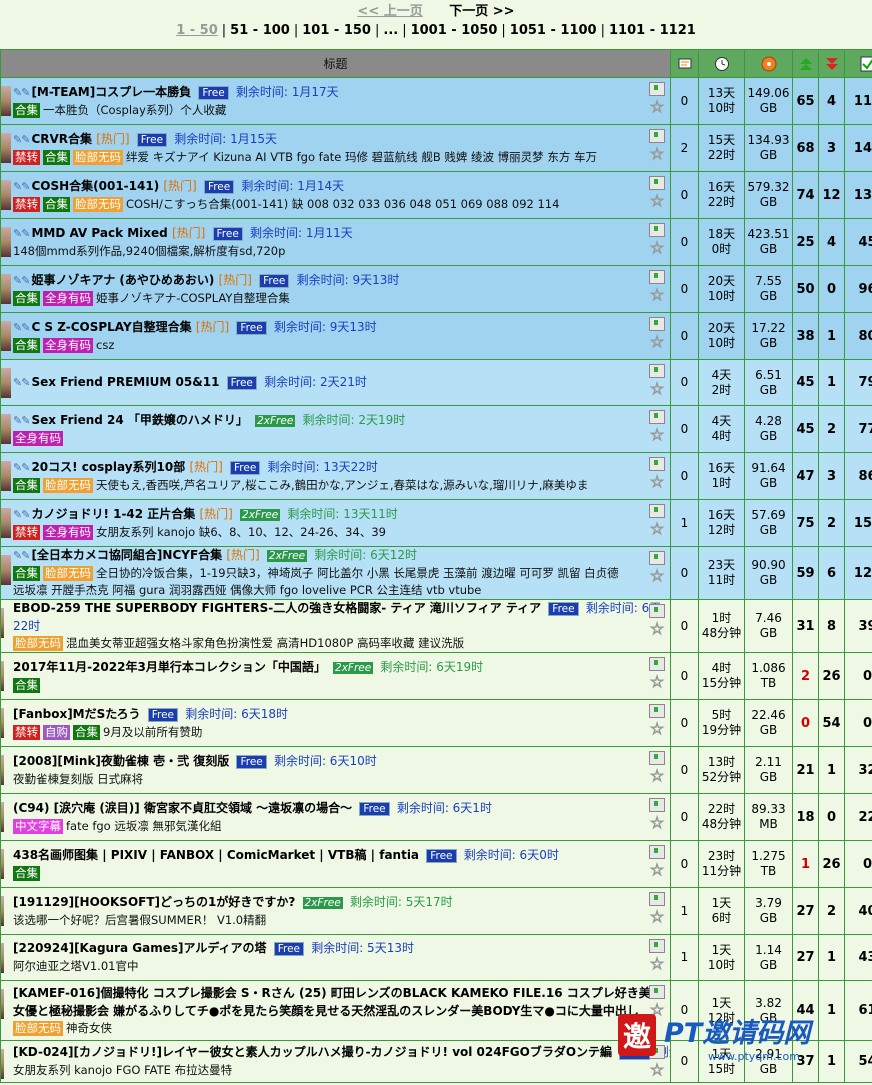 The width and height of the screenshot is (872, 1085). I want to click on torrent-title-link: (C94) [涙穴庵 (涙目)] 衛宮家不貞肛交領域 ～遠坂凛の場合～, so click(182, 808).